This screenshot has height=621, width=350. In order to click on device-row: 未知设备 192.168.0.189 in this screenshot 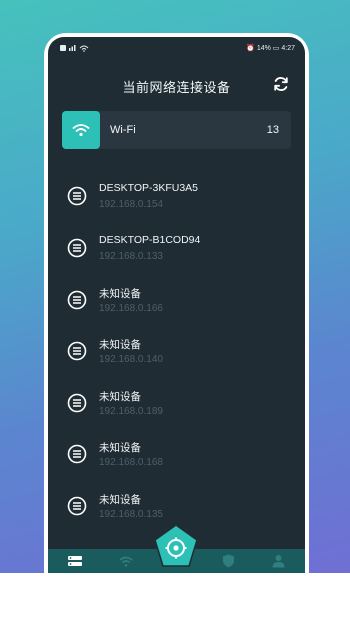, I will do `click(176, 406)`.